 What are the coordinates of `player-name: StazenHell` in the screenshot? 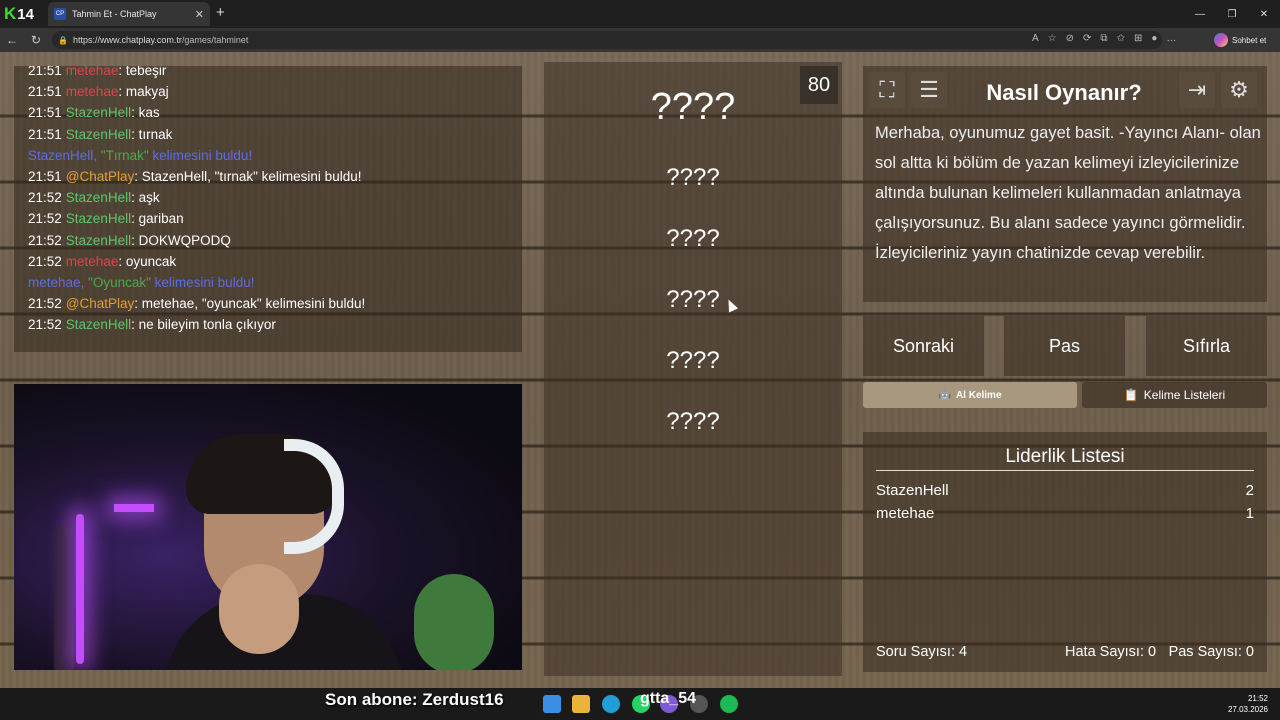 It's located at (912, 490).